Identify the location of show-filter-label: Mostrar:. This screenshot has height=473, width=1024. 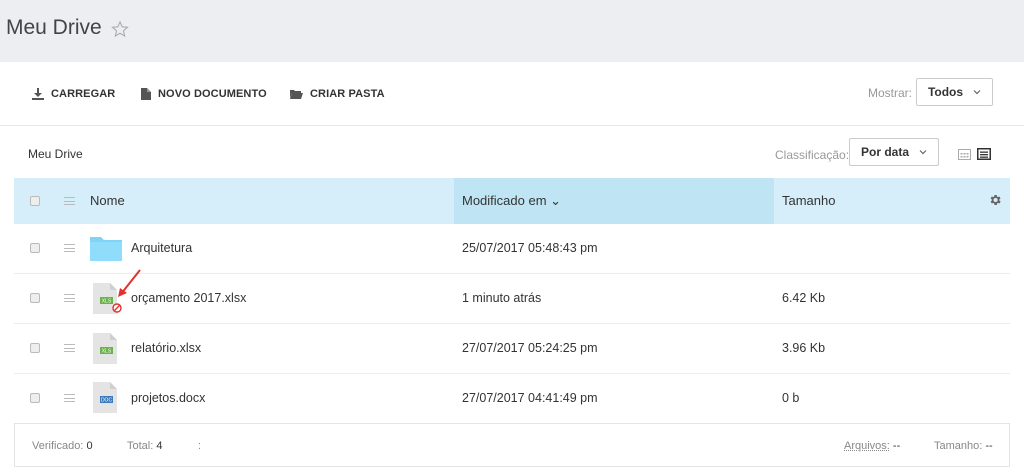
(890, 93).